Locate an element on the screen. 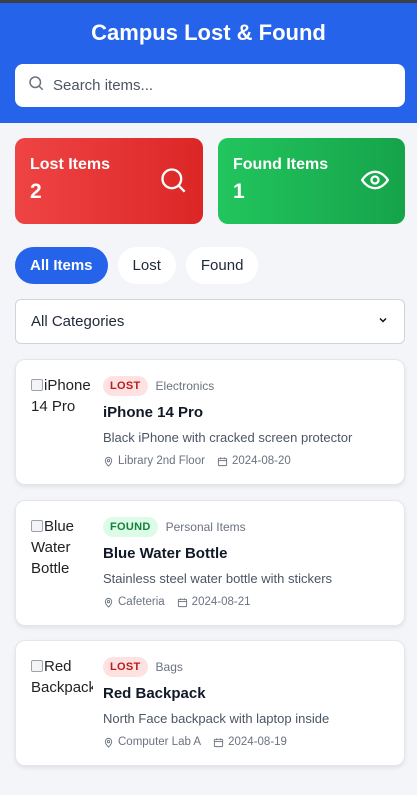  item-name: iPhone 14 Pro is located at coordinates (153, 412).